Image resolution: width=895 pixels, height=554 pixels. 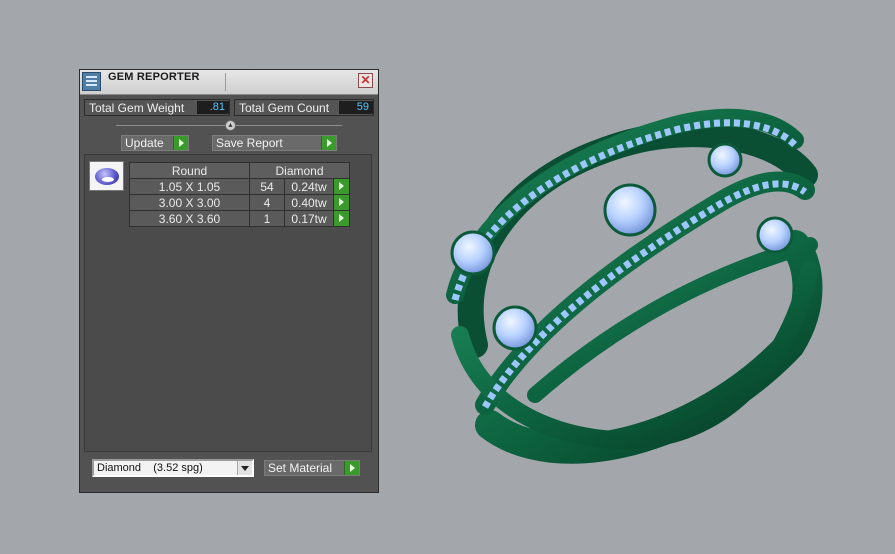 I want to click on gem-count: 1, so click(x=267, y=218).